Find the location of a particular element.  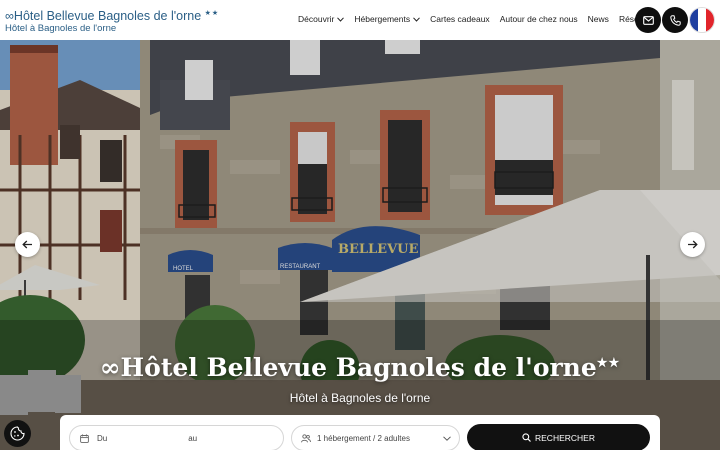

arrow-right-icon is located at coordinates (693, 244).